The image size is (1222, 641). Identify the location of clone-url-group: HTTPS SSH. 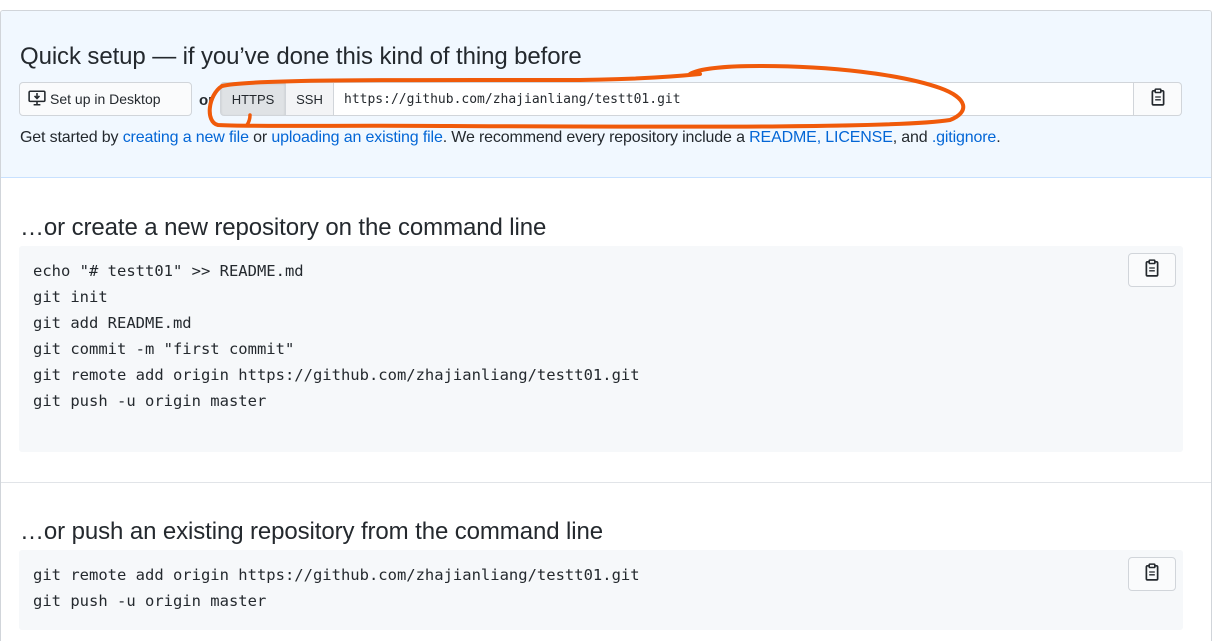
(701, 99).